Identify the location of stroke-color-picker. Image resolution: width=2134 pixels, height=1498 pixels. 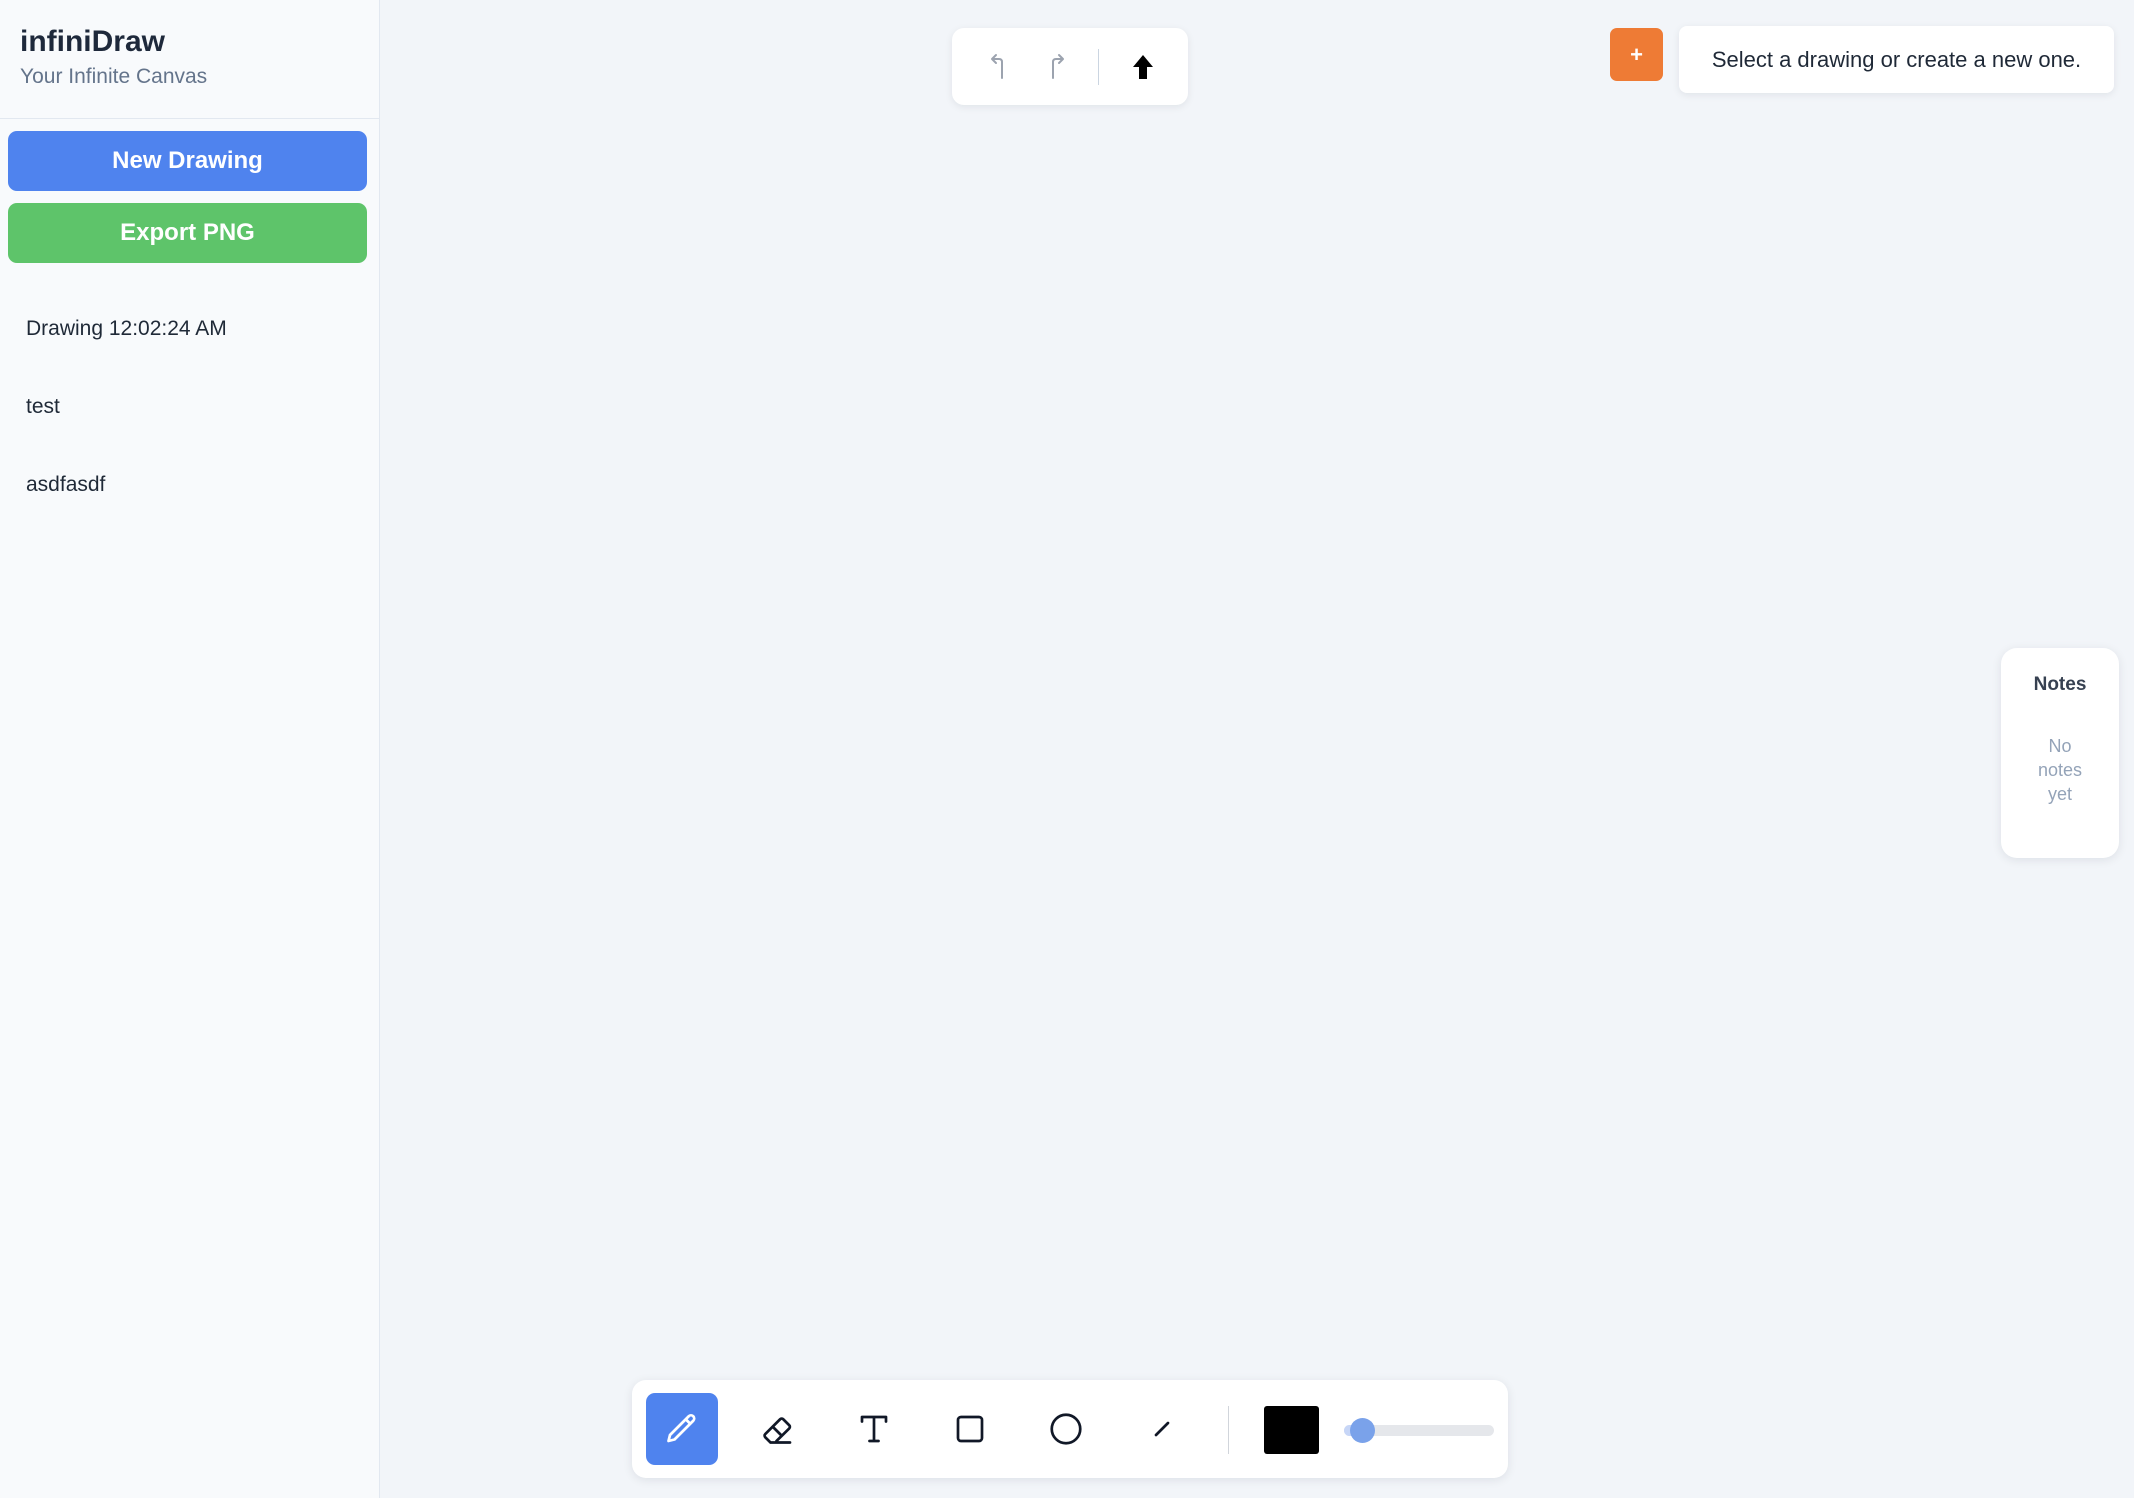
(1291, 1430).